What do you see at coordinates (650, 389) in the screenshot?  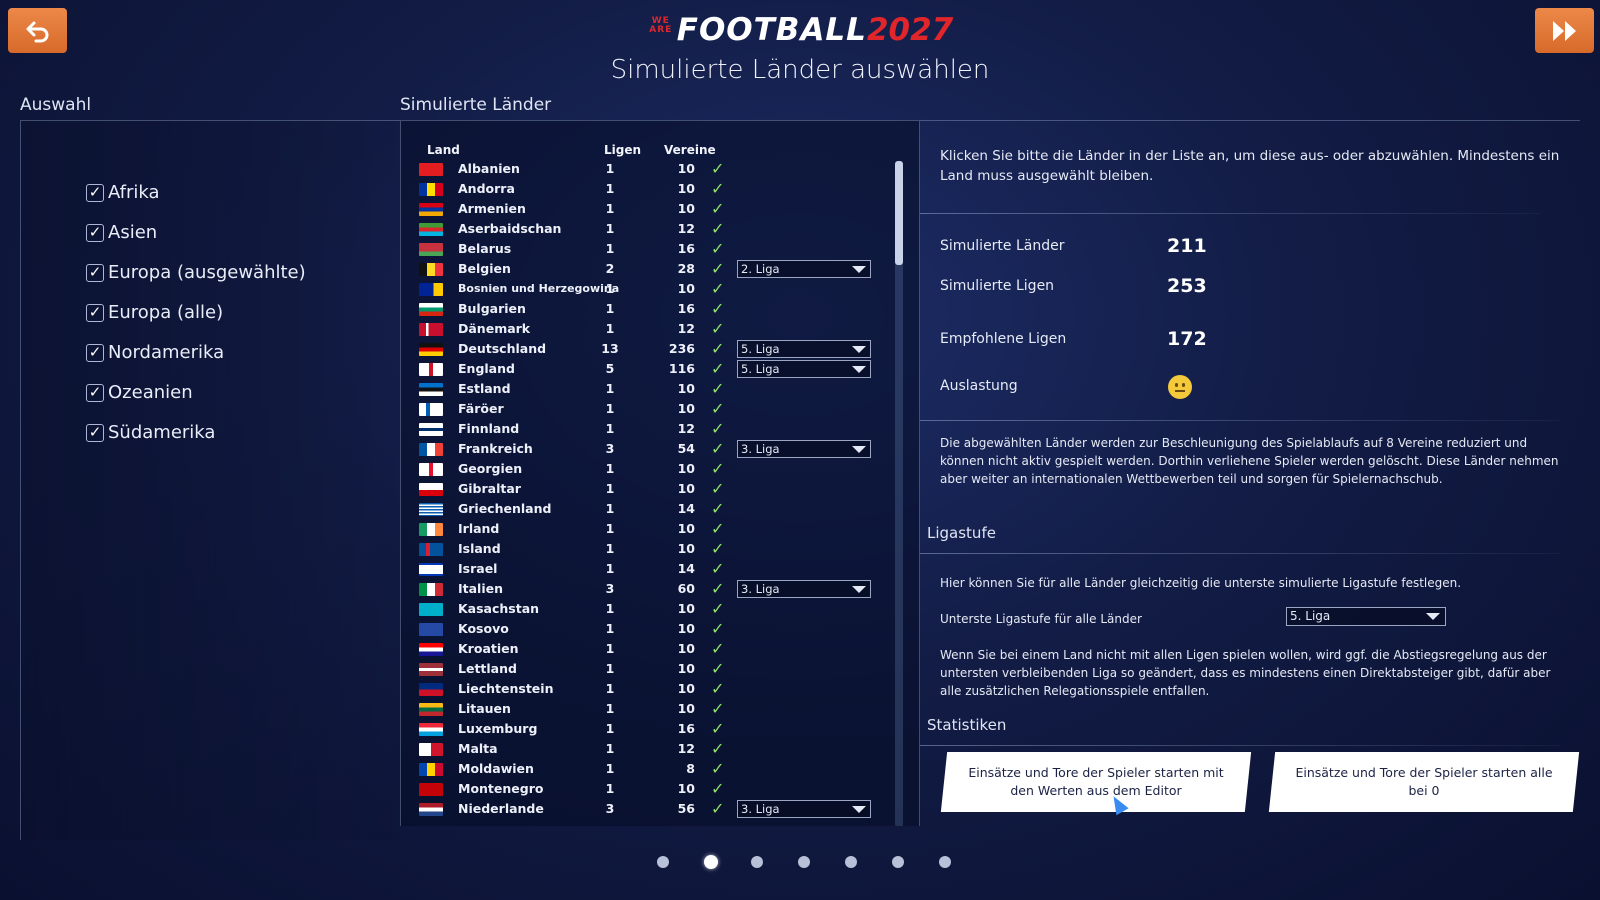 I see `country-row: Estland 1 10 ✓` at bounding box center [650, 389].